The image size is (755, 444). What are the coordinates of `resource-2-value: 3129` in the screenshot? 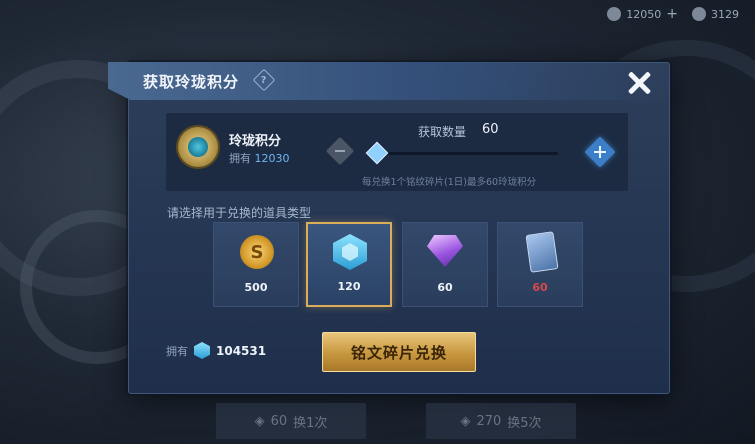 It's located at (725, 14).